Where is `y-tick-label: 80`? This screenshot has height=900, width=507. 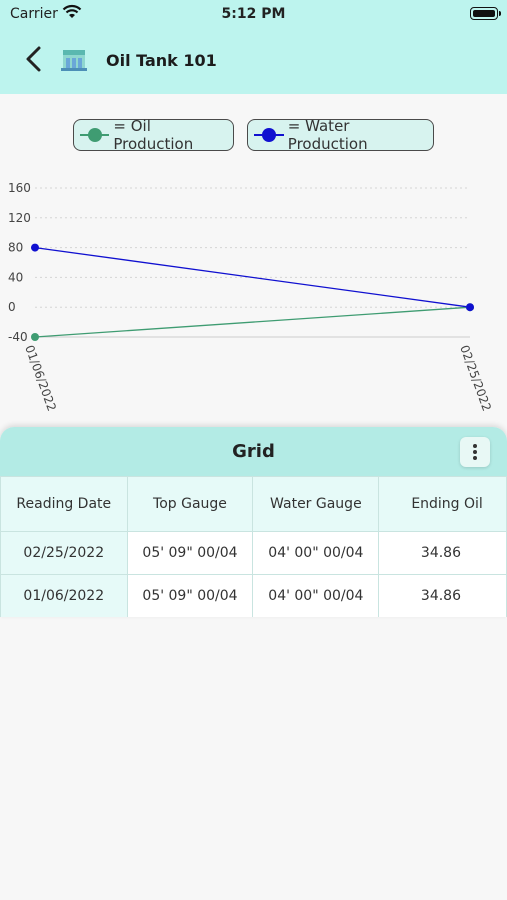 y-tick-label: 80 is located at coordinates (15, 248).